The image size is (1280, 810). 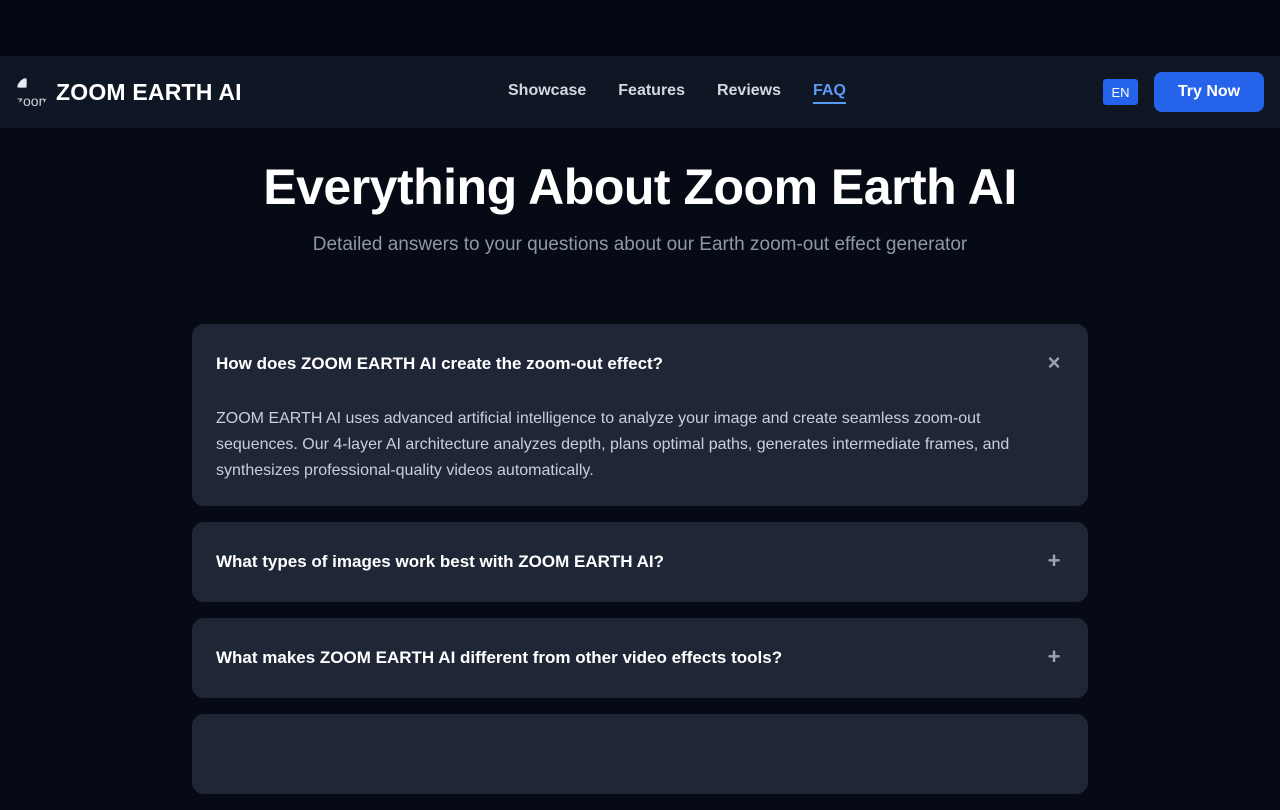 What do you see at coordinates (640, 28) in the screenshot?
I see `top-strip` at bounding box center [640, 28].